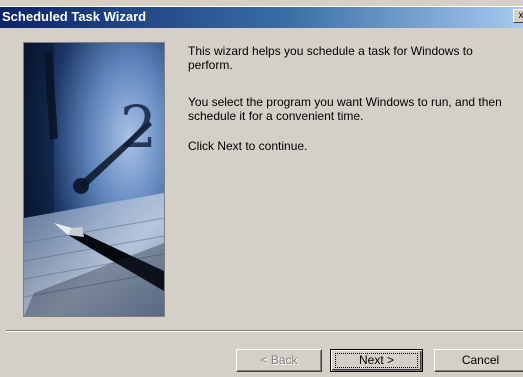 The height and width of the screenshot is (377, 523). What do you see at coordinates (261, 17) in the screenshot?
I see `title-bar: Scheduled Task Wizard x` at bounding box center [261, 17].